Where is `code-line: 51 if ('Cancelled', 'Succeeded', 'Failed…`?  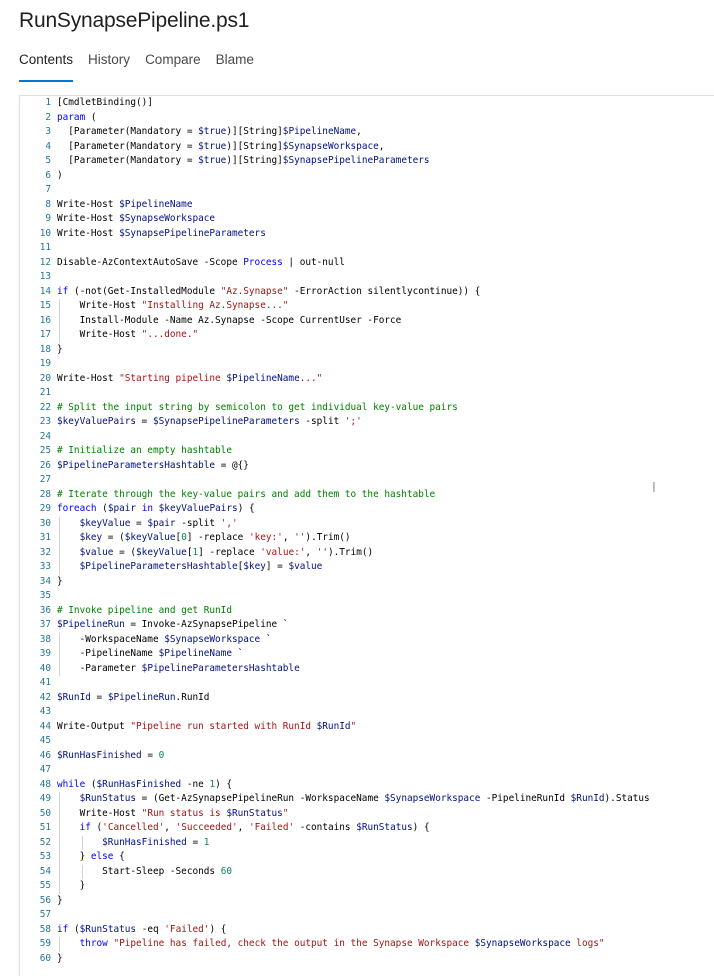
code-line: 51 if ('Cancelled', 'Succeeded', 'Failed… is located at coordinates (335, 828).